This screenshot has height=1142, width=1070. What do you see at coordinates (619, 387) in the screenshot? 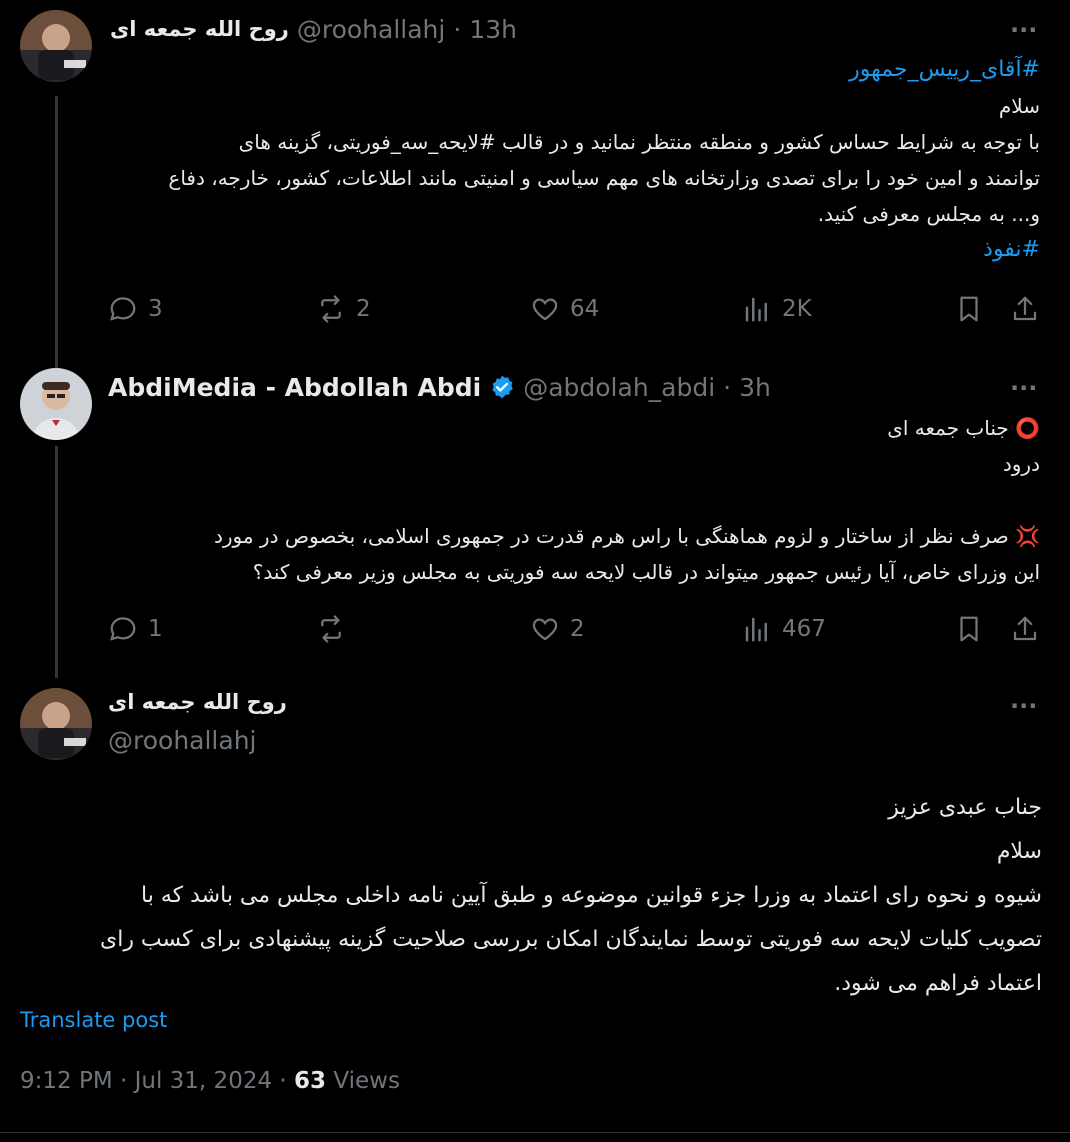
I see `handle: @abdolah_abdi` at bounding box center [619, 387].